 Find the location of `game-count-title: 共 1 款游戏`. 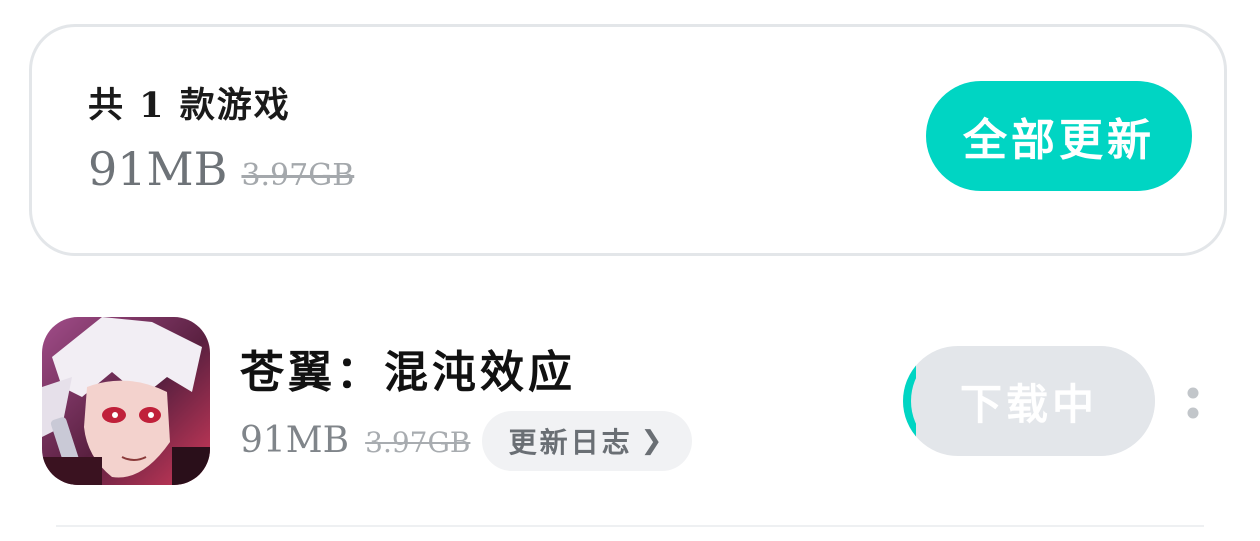

game-count-title: 共 1 款游戏 is located at coordinates (189, 105).